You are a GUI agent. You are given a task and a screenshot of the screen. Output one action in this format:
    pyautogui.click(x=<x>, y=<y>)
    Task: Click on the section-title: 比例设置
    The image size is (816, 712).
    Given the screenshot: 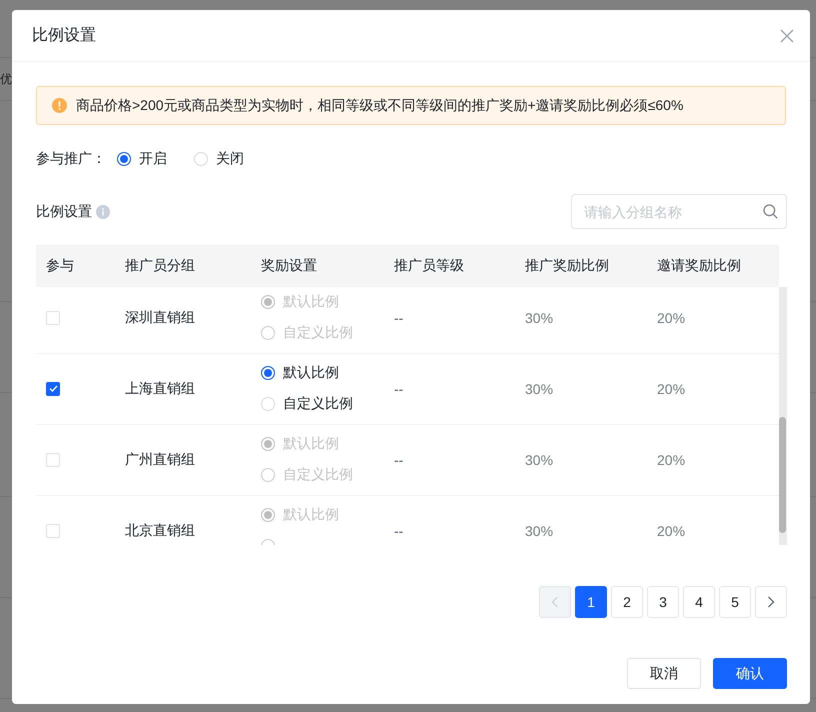 What is the action you would take?
    pyautogui.click(x=64, y=211)
    